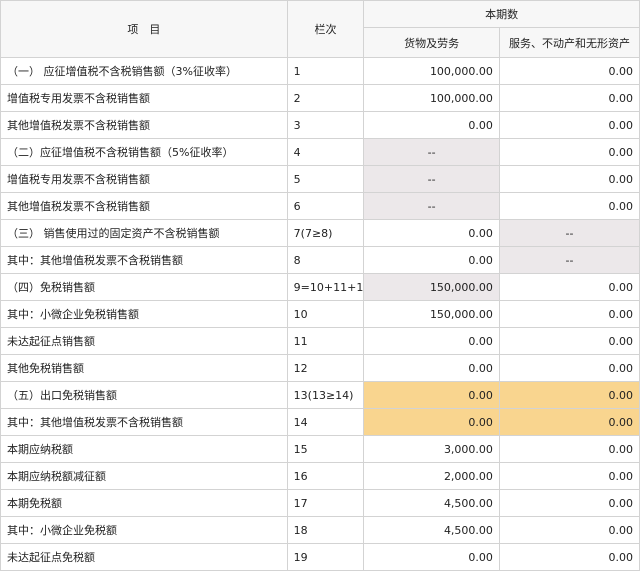  I want to click on row-line-no: 18, so click(325, 530).